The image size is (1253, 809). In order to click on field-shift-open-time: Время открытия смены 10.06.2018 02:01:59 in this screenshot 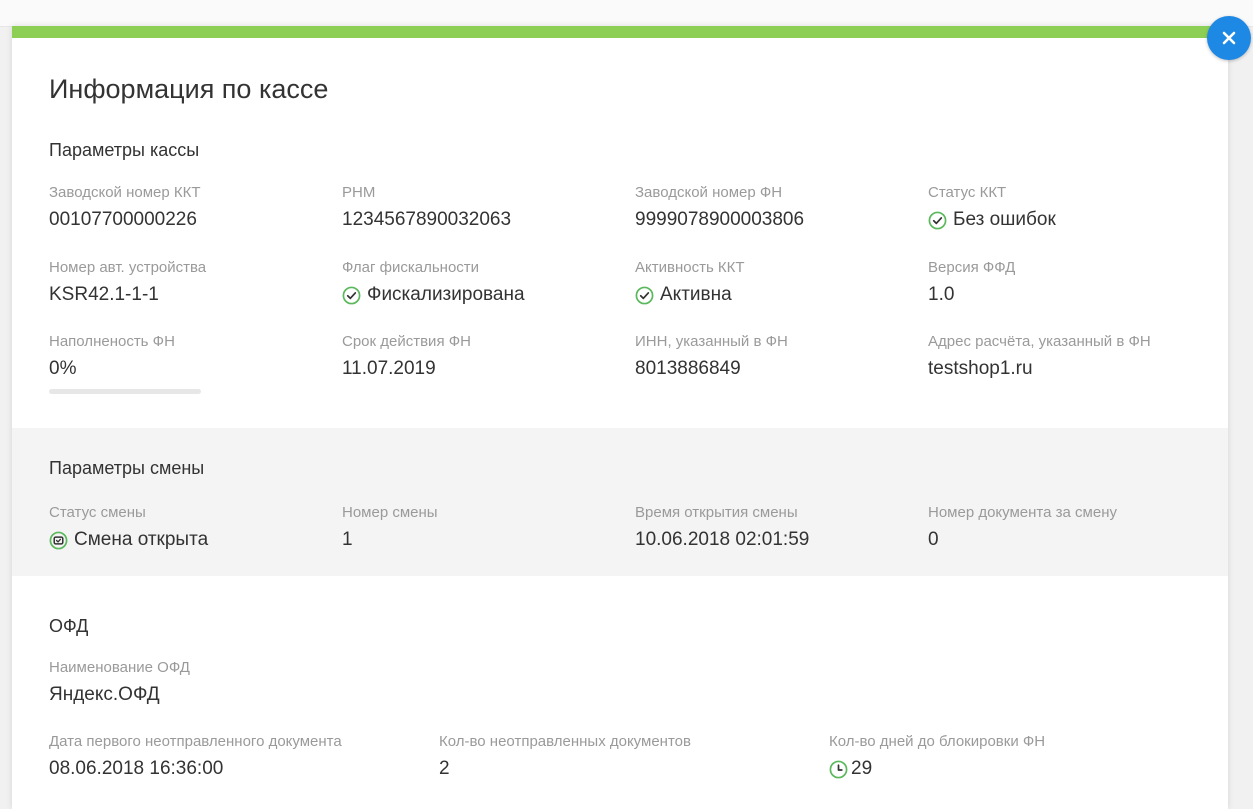, I will do `click(722, 527)`.